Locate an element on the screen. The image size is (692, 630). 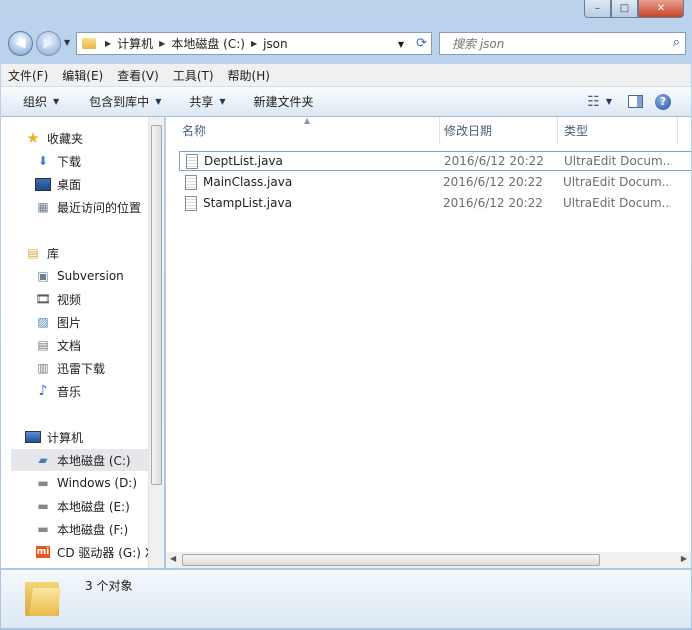
address-row: ◀ ▶ ▼ ▶ 计算机 ▶ 本地磁盘 (C:) ▶ json ▼ ⟳ ⌕ is located at coordinates (346, 45).